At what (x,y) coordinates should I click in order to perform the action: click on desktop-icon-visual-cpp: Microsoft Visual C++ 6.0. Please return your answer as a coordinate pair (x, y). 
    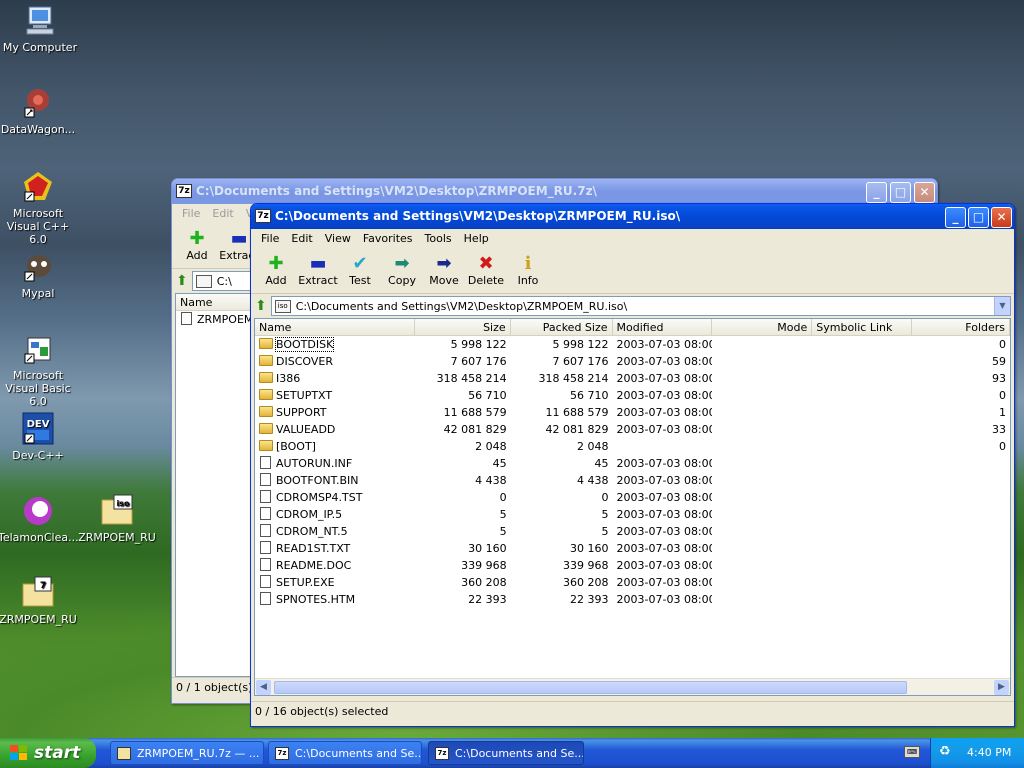
    Looking at the image, I should click on (39, 208).